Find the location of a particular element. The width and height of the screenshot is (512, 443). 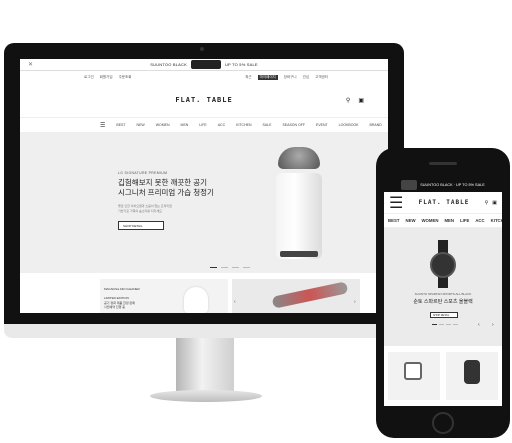

nav-item: EVENT is located at coordinates (322, 125).